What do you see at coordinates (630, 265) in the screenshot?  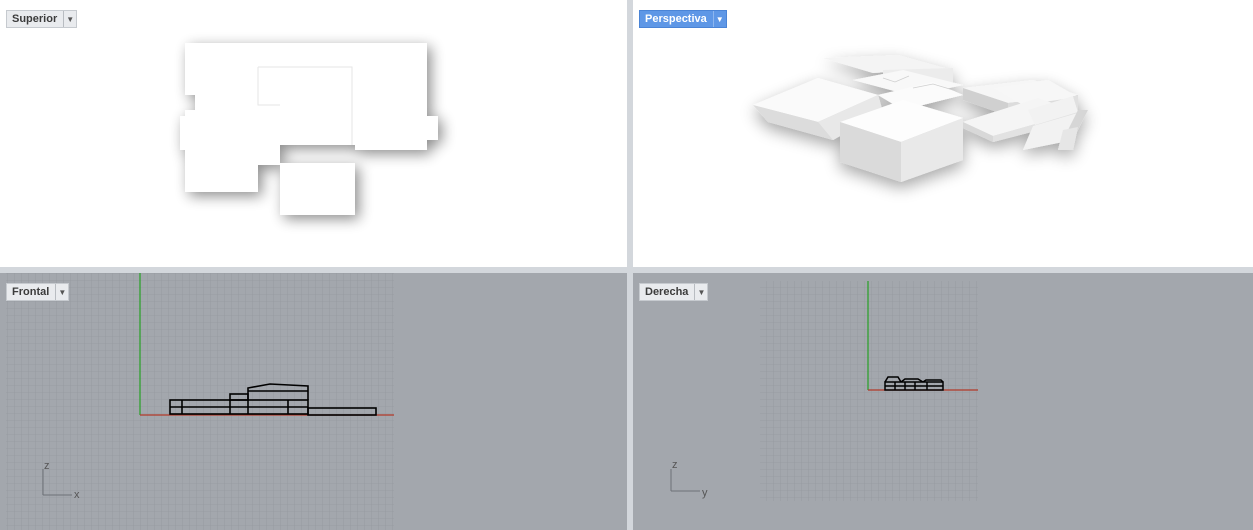 I see `viewport-splitter-vertical` at bounding box center [630, 265].